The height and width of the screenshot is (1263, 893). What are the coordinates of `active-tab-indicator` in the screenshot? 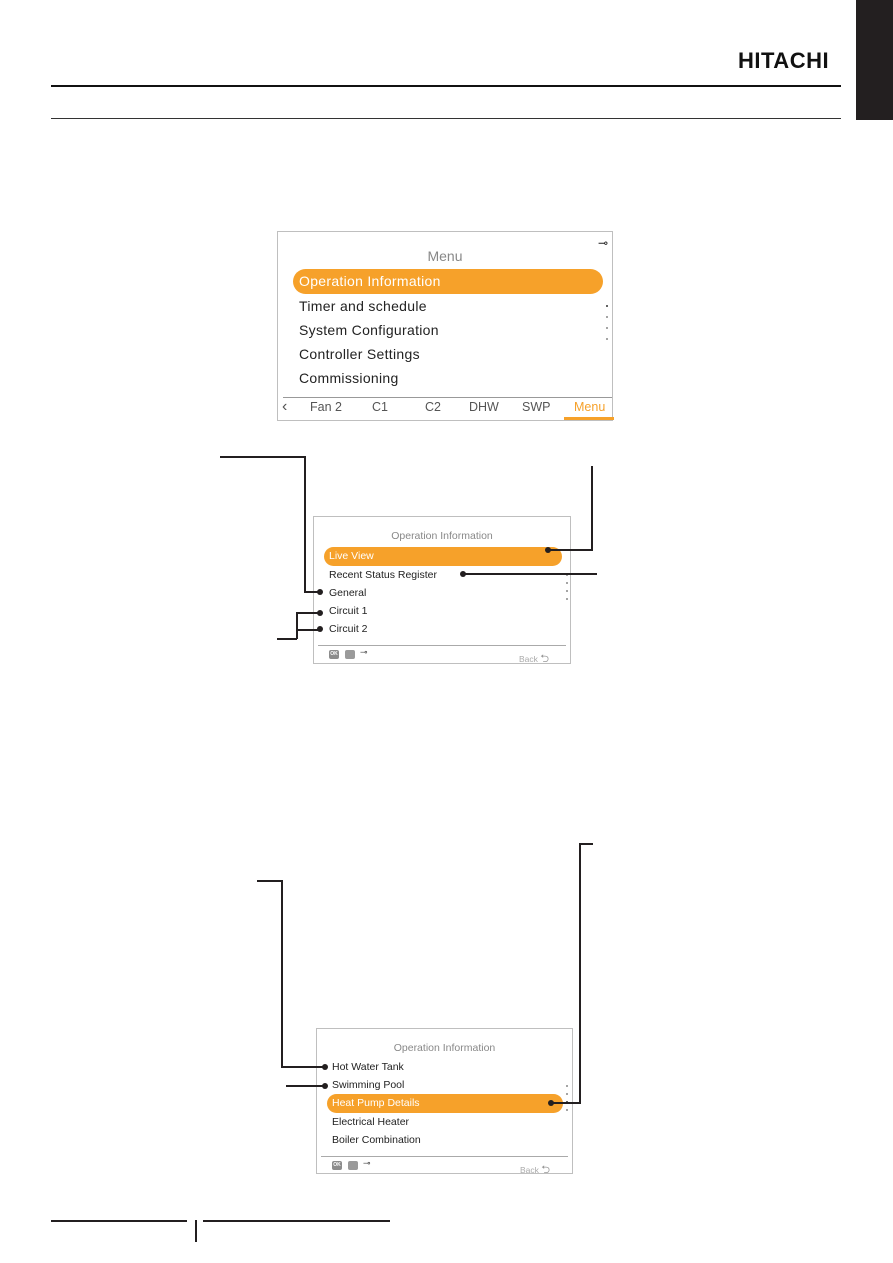 It's located at (589, 418).